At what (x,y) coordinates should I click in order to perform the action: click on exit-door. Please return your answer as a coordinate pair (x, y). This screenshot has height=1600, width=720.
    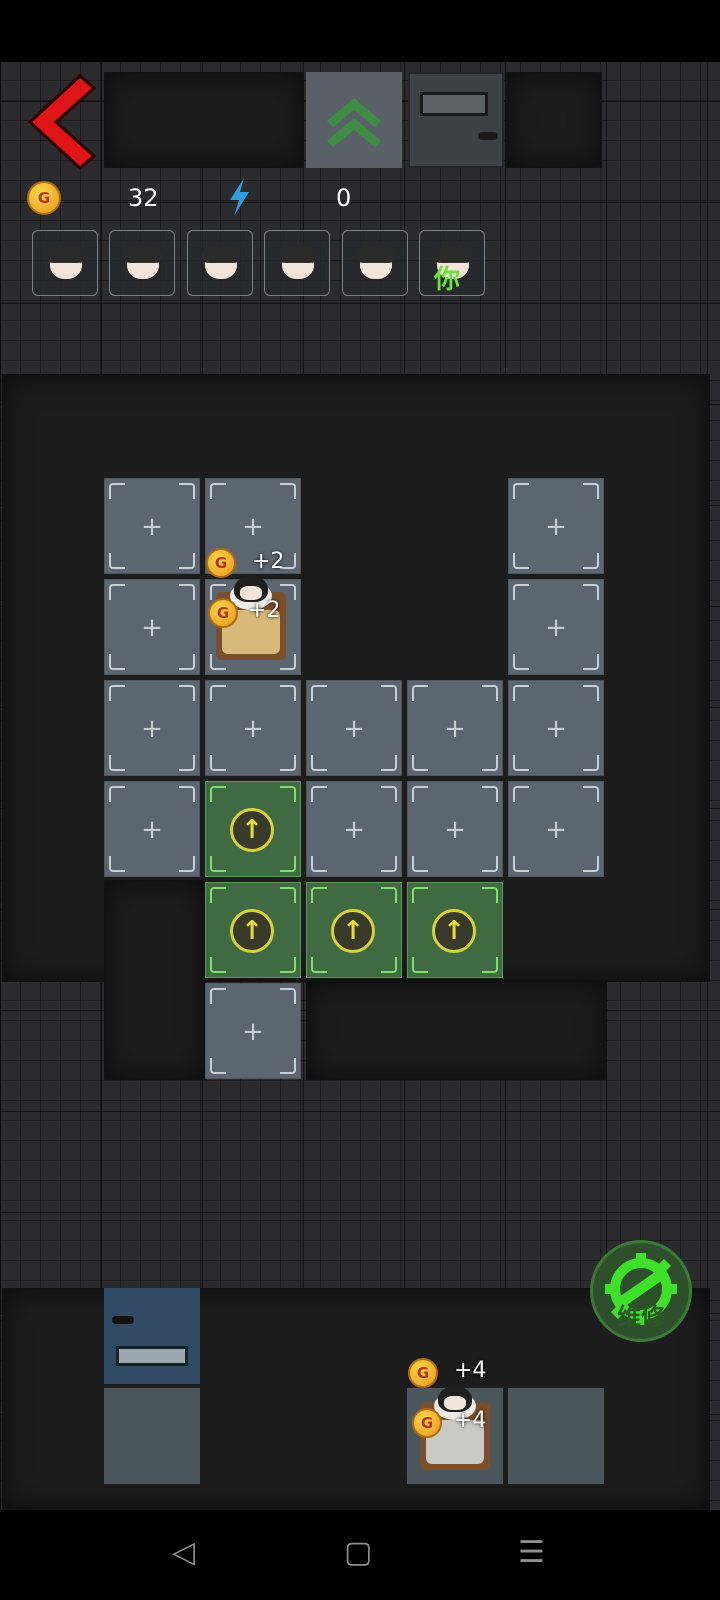
    Looking at the image, I should click on (456, 120).